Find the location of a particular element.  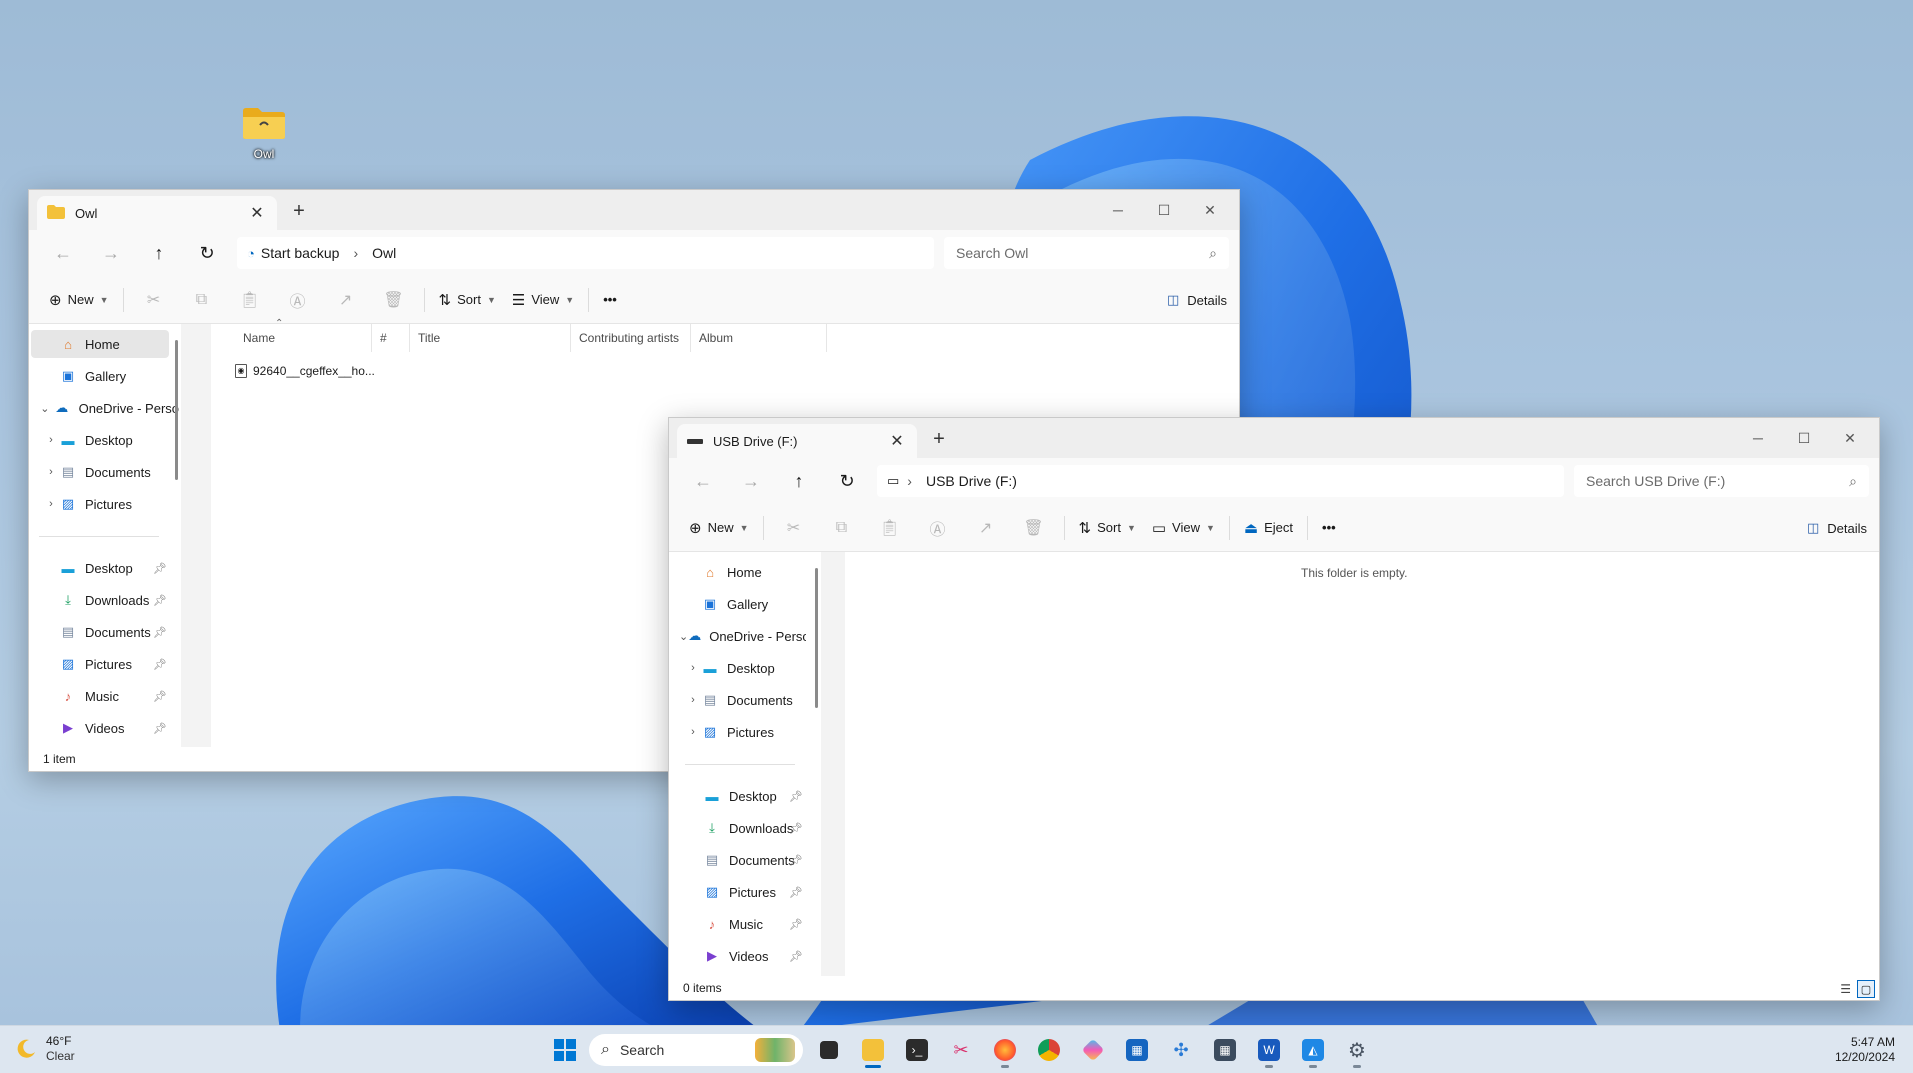

view-button: ▭ View ▼ is located at coordinates (1183, 528).